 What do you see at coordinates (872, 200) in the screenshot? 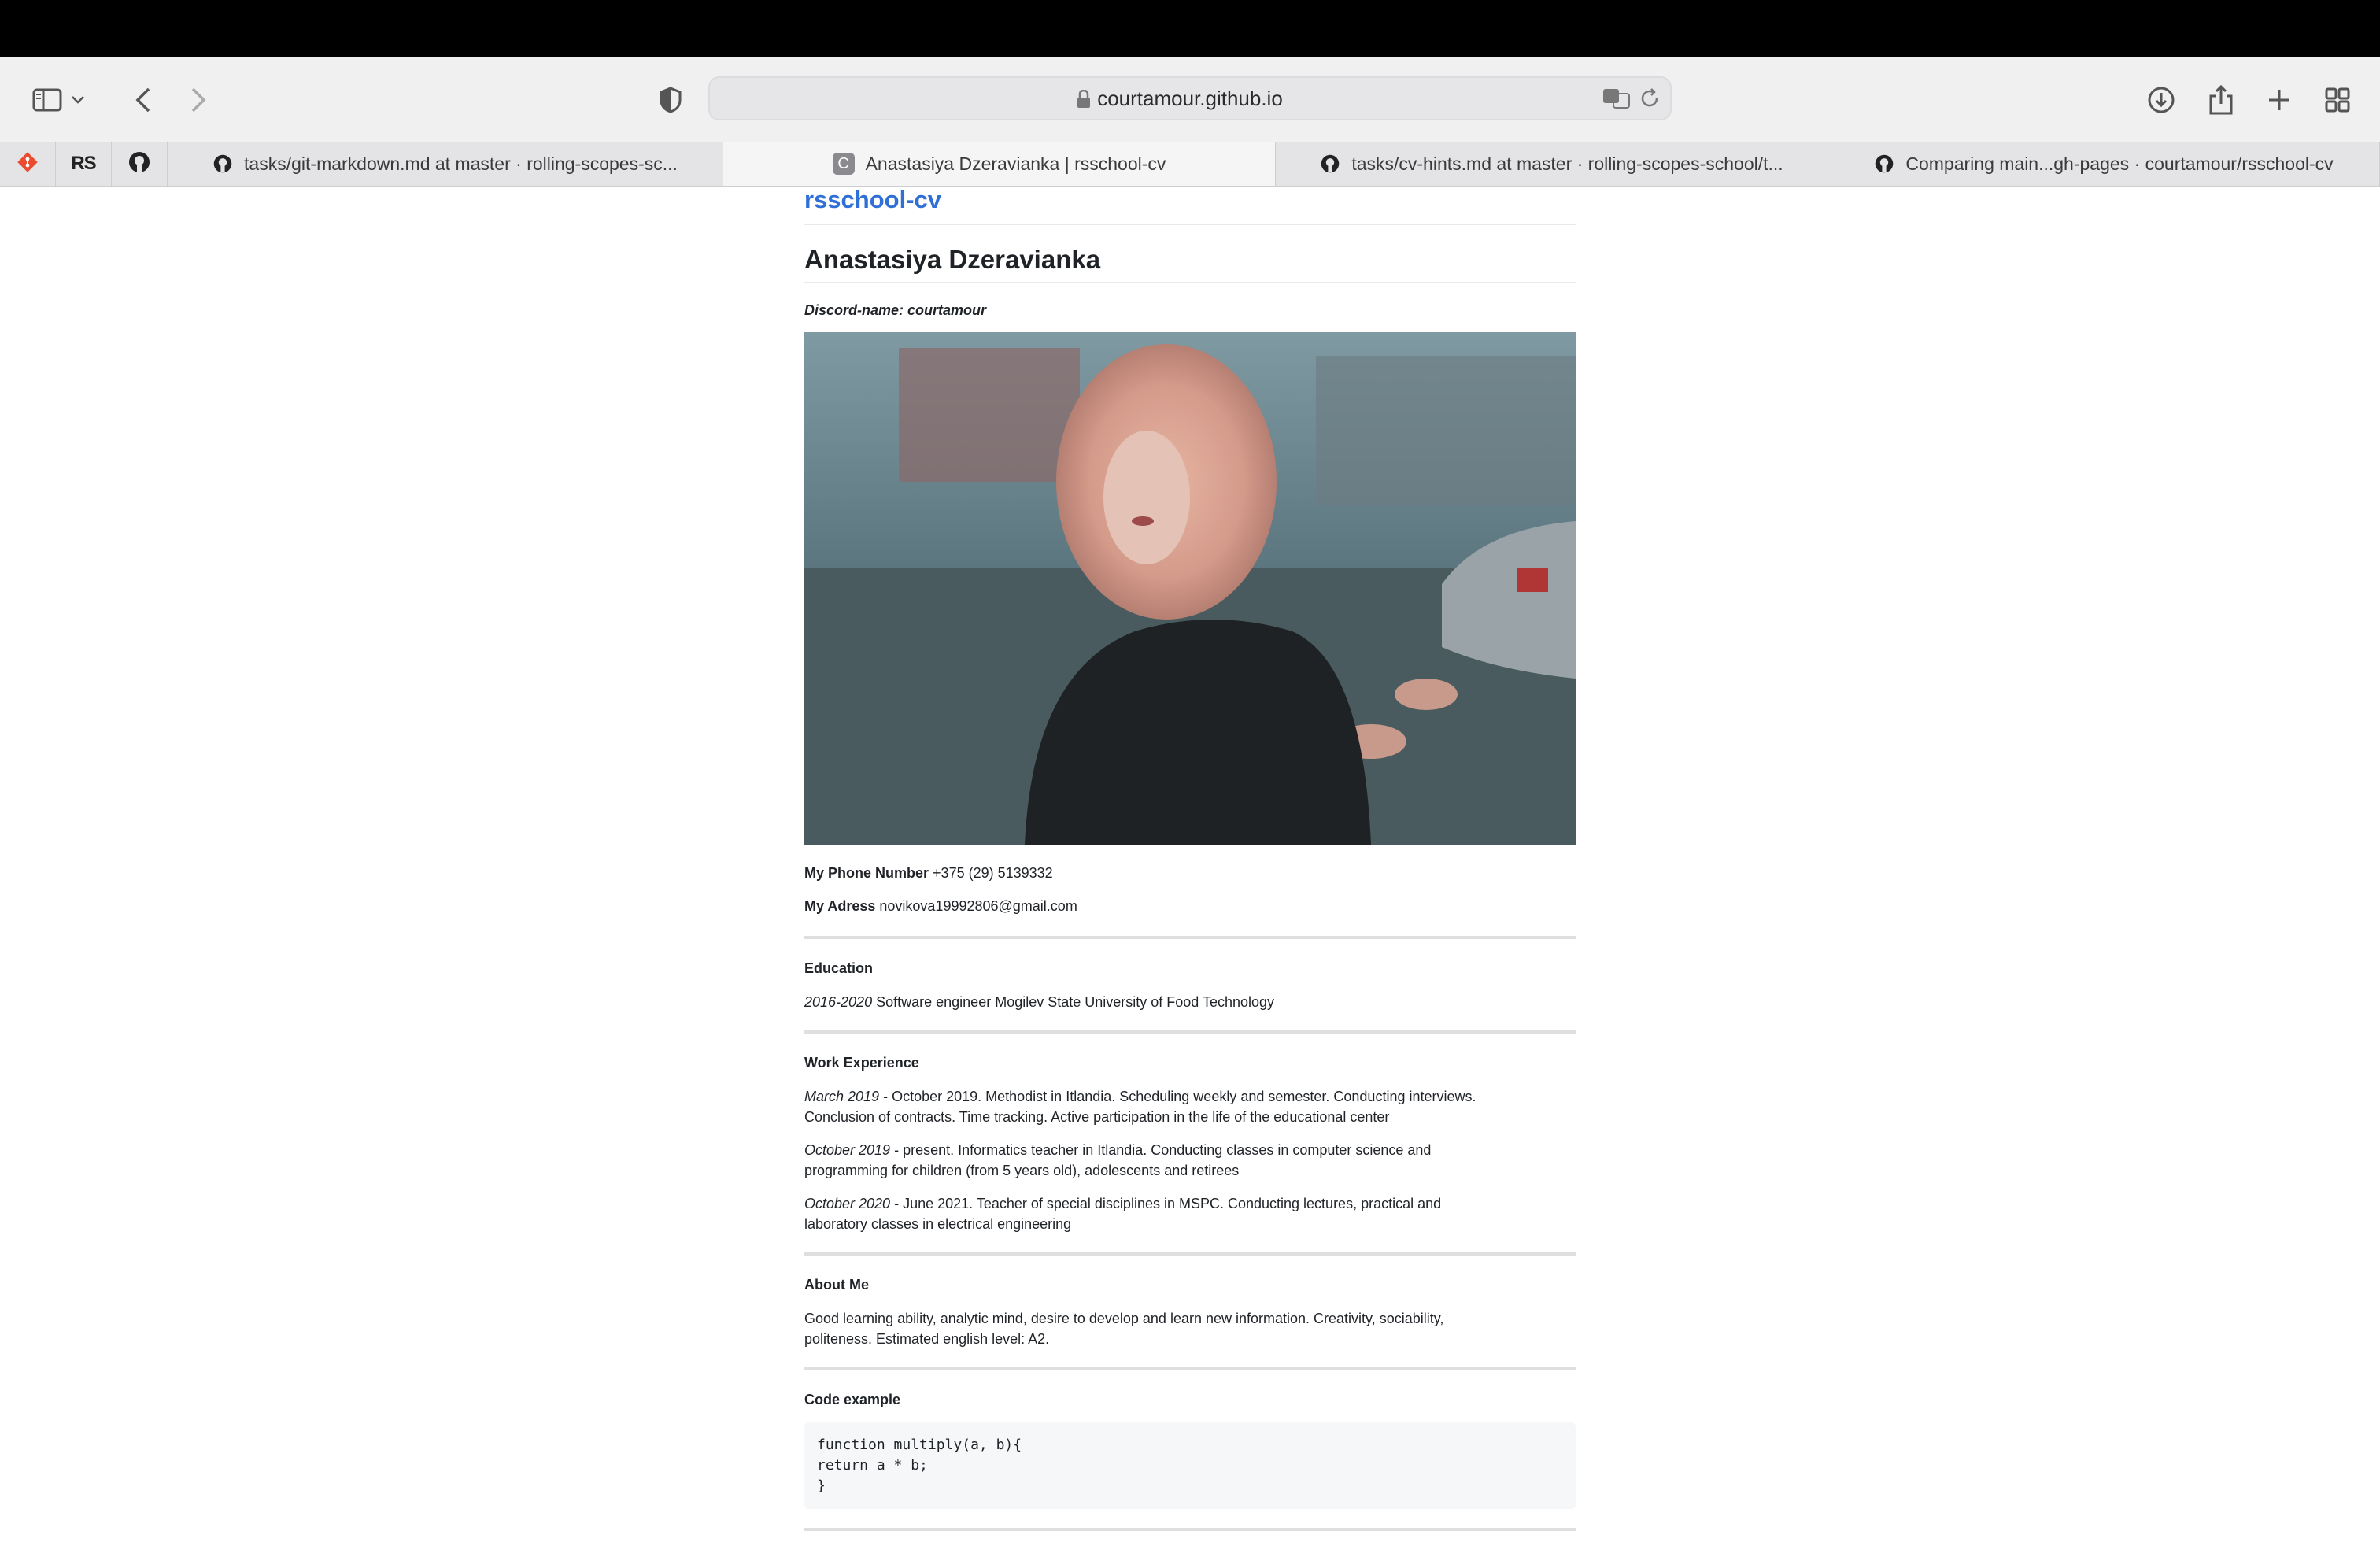
I see `site-title-link: rsschool-cv` at bounding box center [872, 200].